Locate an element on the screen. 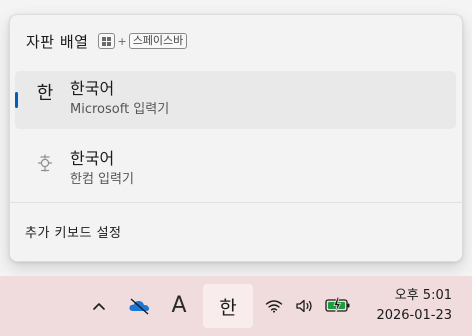 This screenshot has height=336, width=472. ime-tray-button: 한 is located at coordinates (228, 306).